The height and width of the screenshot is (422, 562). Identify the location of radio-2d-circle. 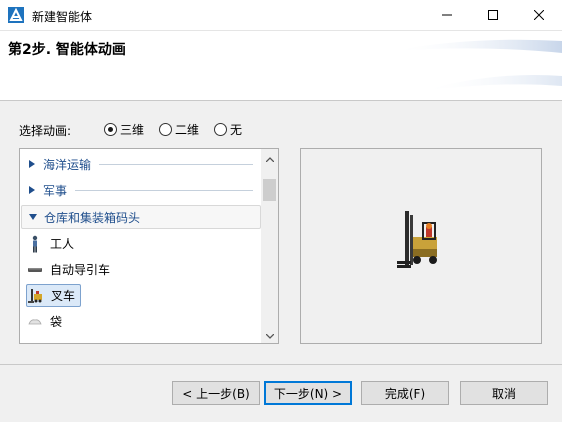
(165, 129).